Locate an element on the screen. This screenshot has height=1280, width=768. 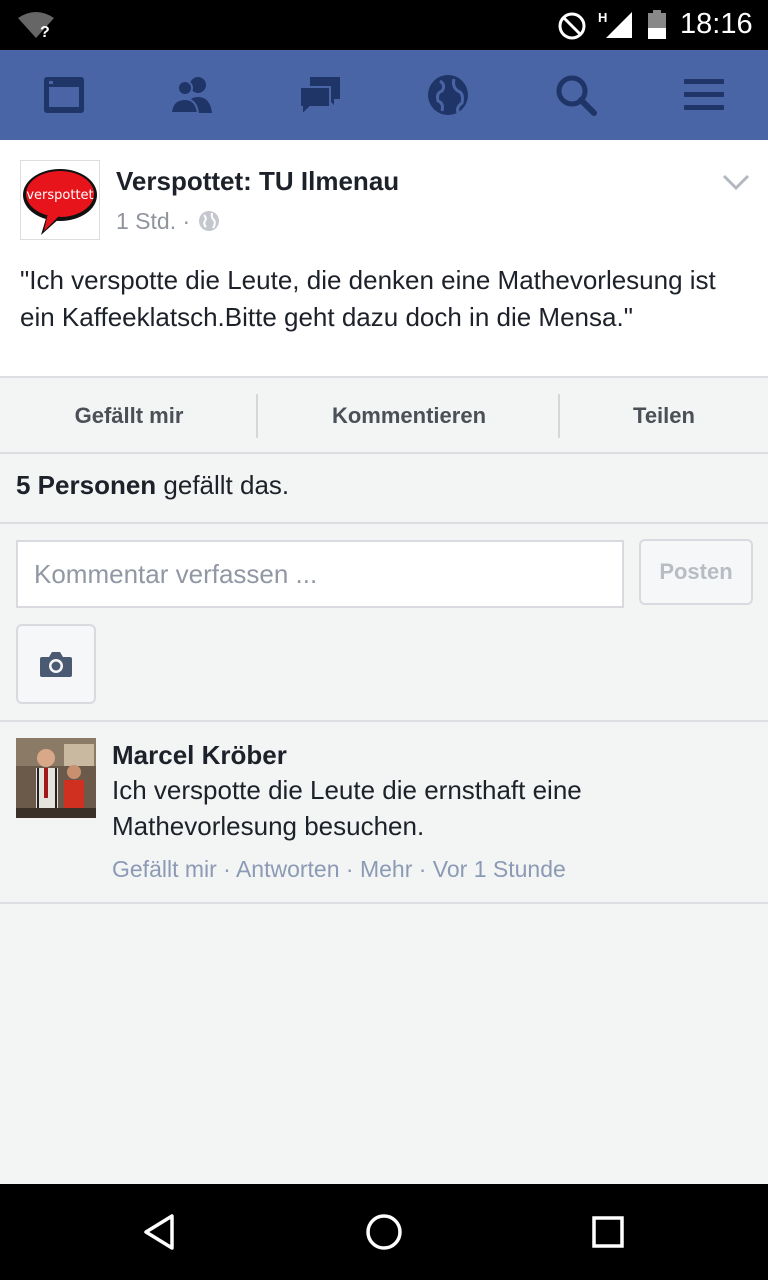
post-timestamp: 1 Std. · is located at coordinates (153, 221).